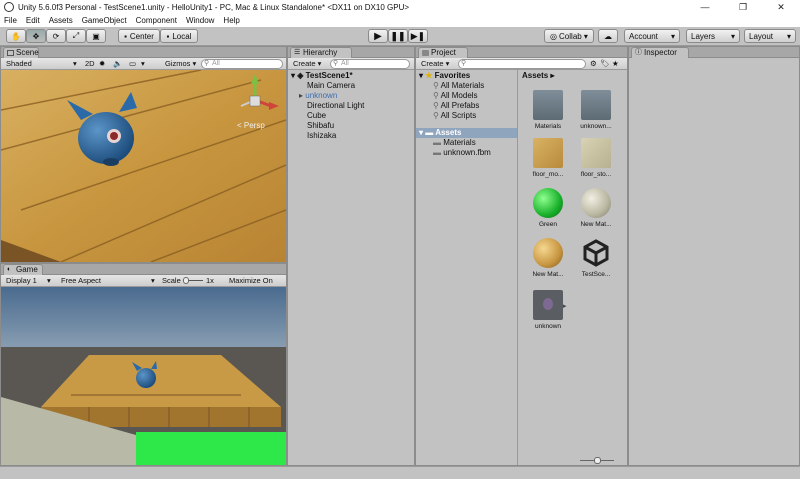 The image size is (800, 479). What do you see at coordinates (56, 36) in the screenshot?
I see `rotate-tool-button: ⟳` at bounding box center [56, 36].